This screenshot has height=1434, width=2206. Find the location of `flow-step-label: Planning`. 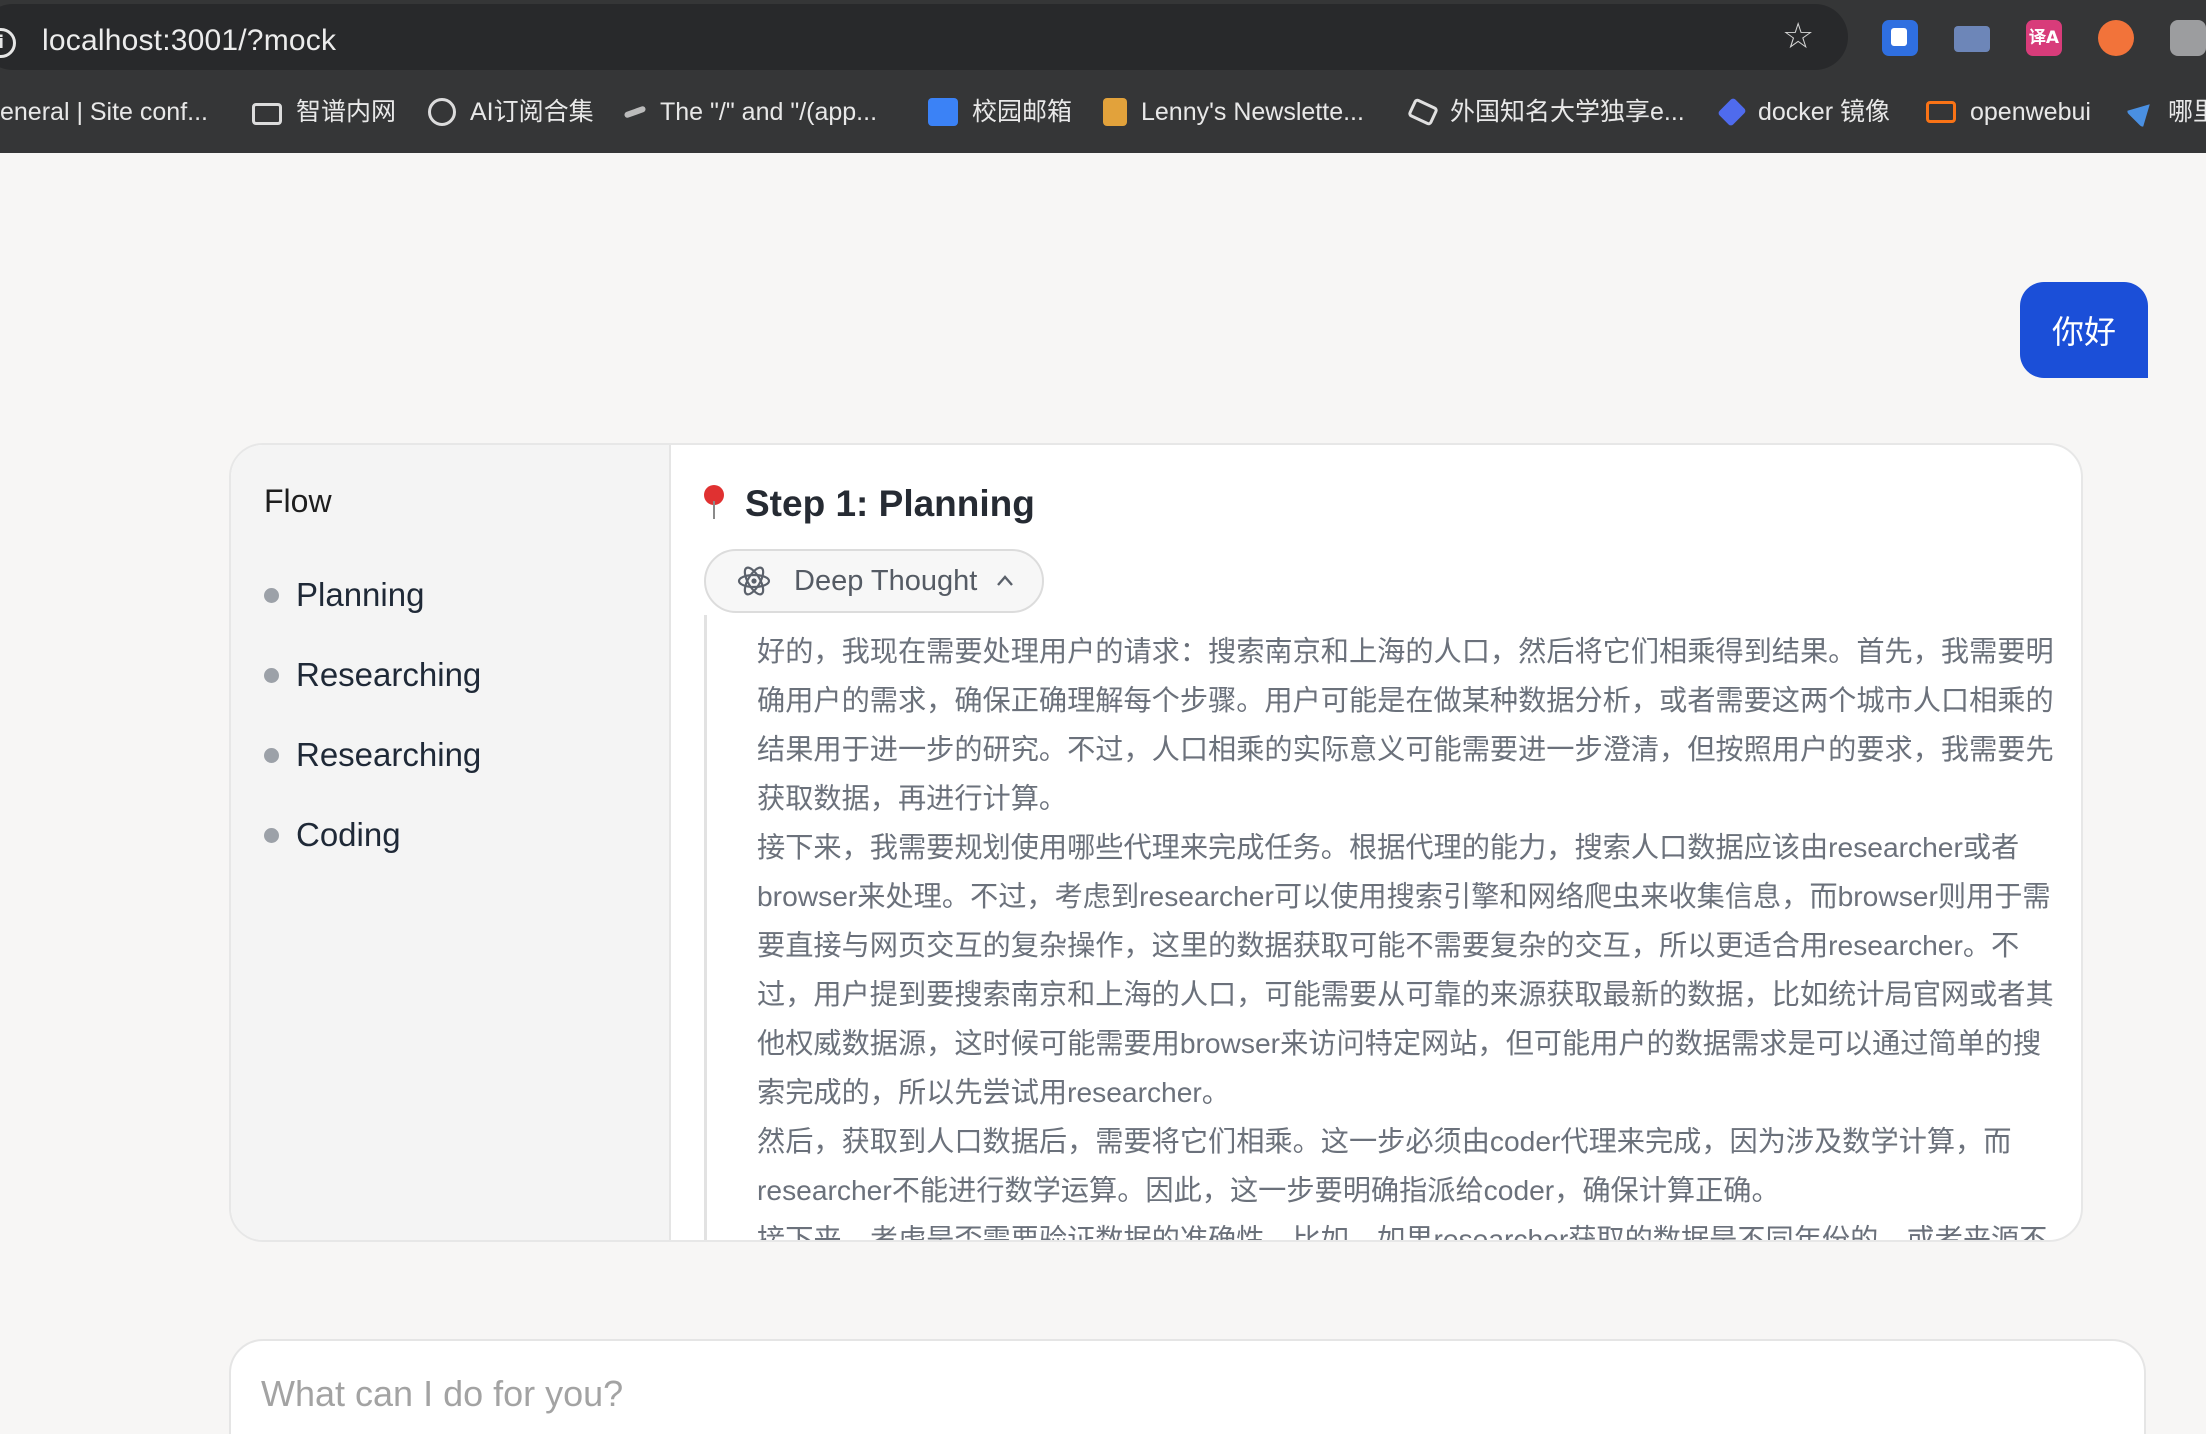

flow-step-label: Planning is located at coordinates (360, 594).